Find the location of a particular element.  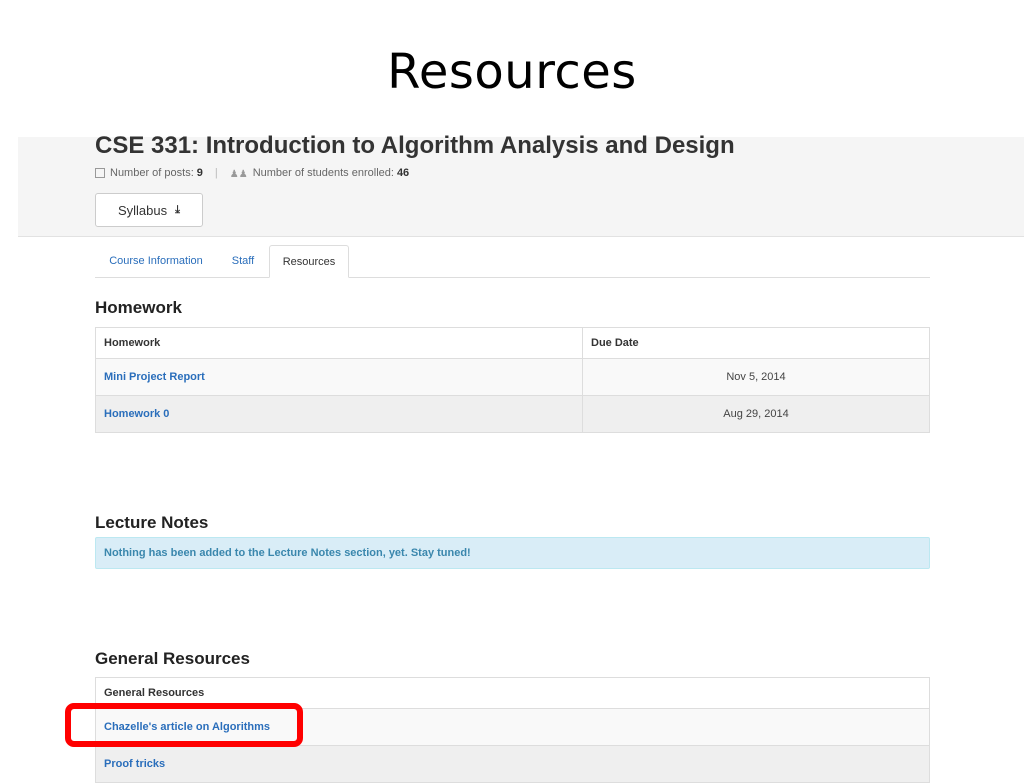

students-label: Number of students enrolled: is located at coordinates (323, 173).